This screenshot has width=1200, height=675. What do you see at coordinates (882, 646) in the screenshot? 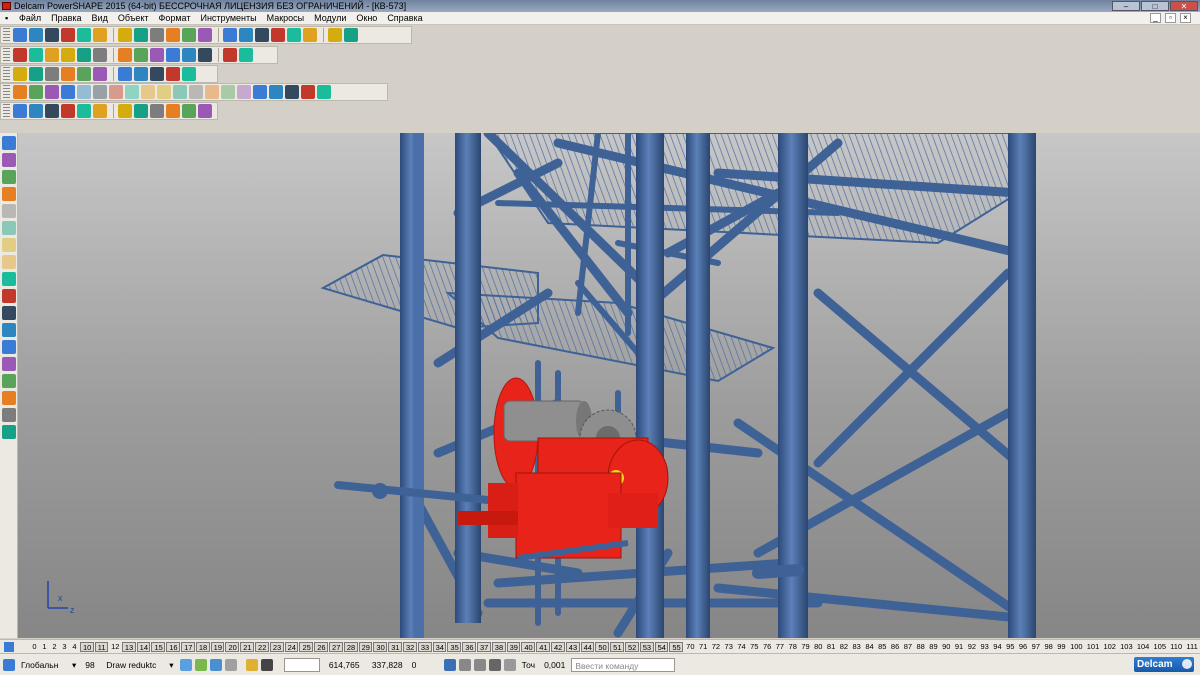
I see `layer-button-85: 85` at bounding box center [882, 646].